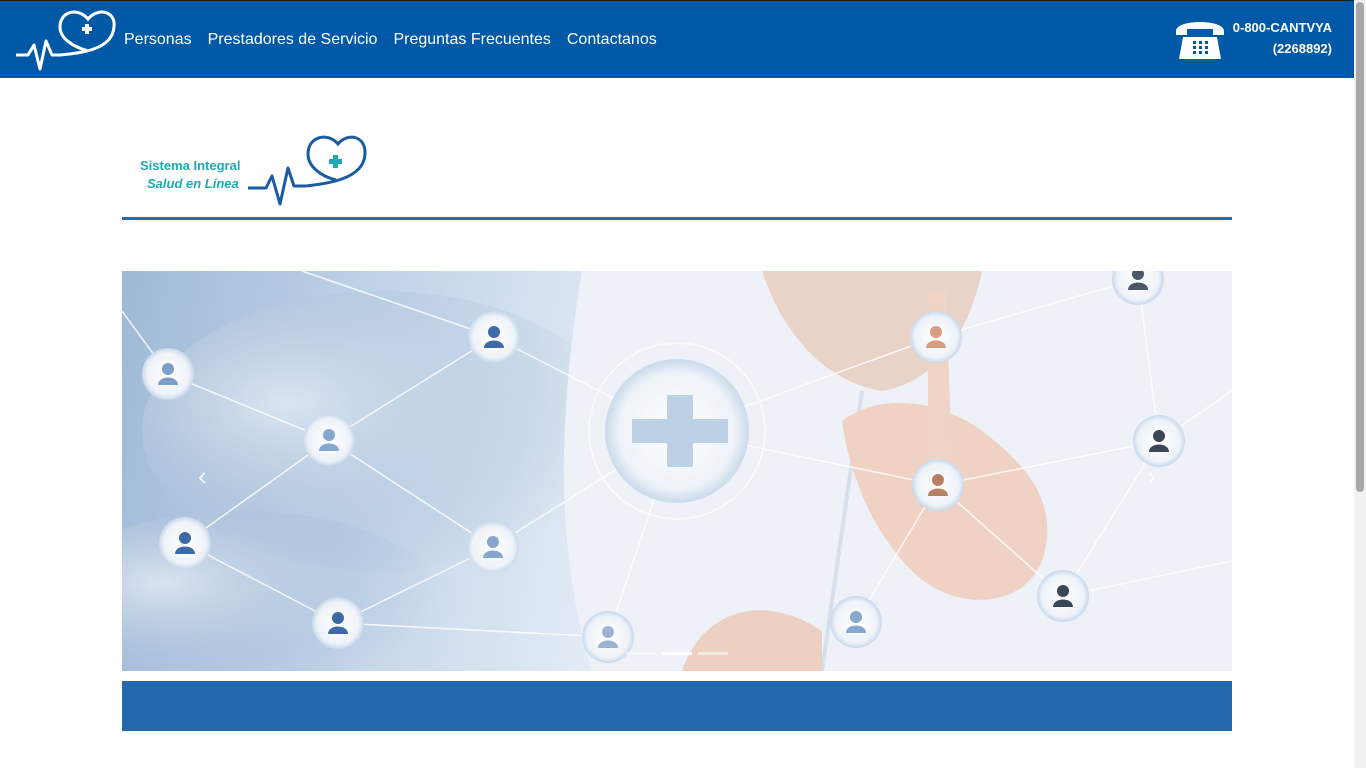 This screenshot has height=768, width=1366. Describe the element at coordinates (1151, 476) in the screenshot. I see `chevron-right-icon: ›` at that location.